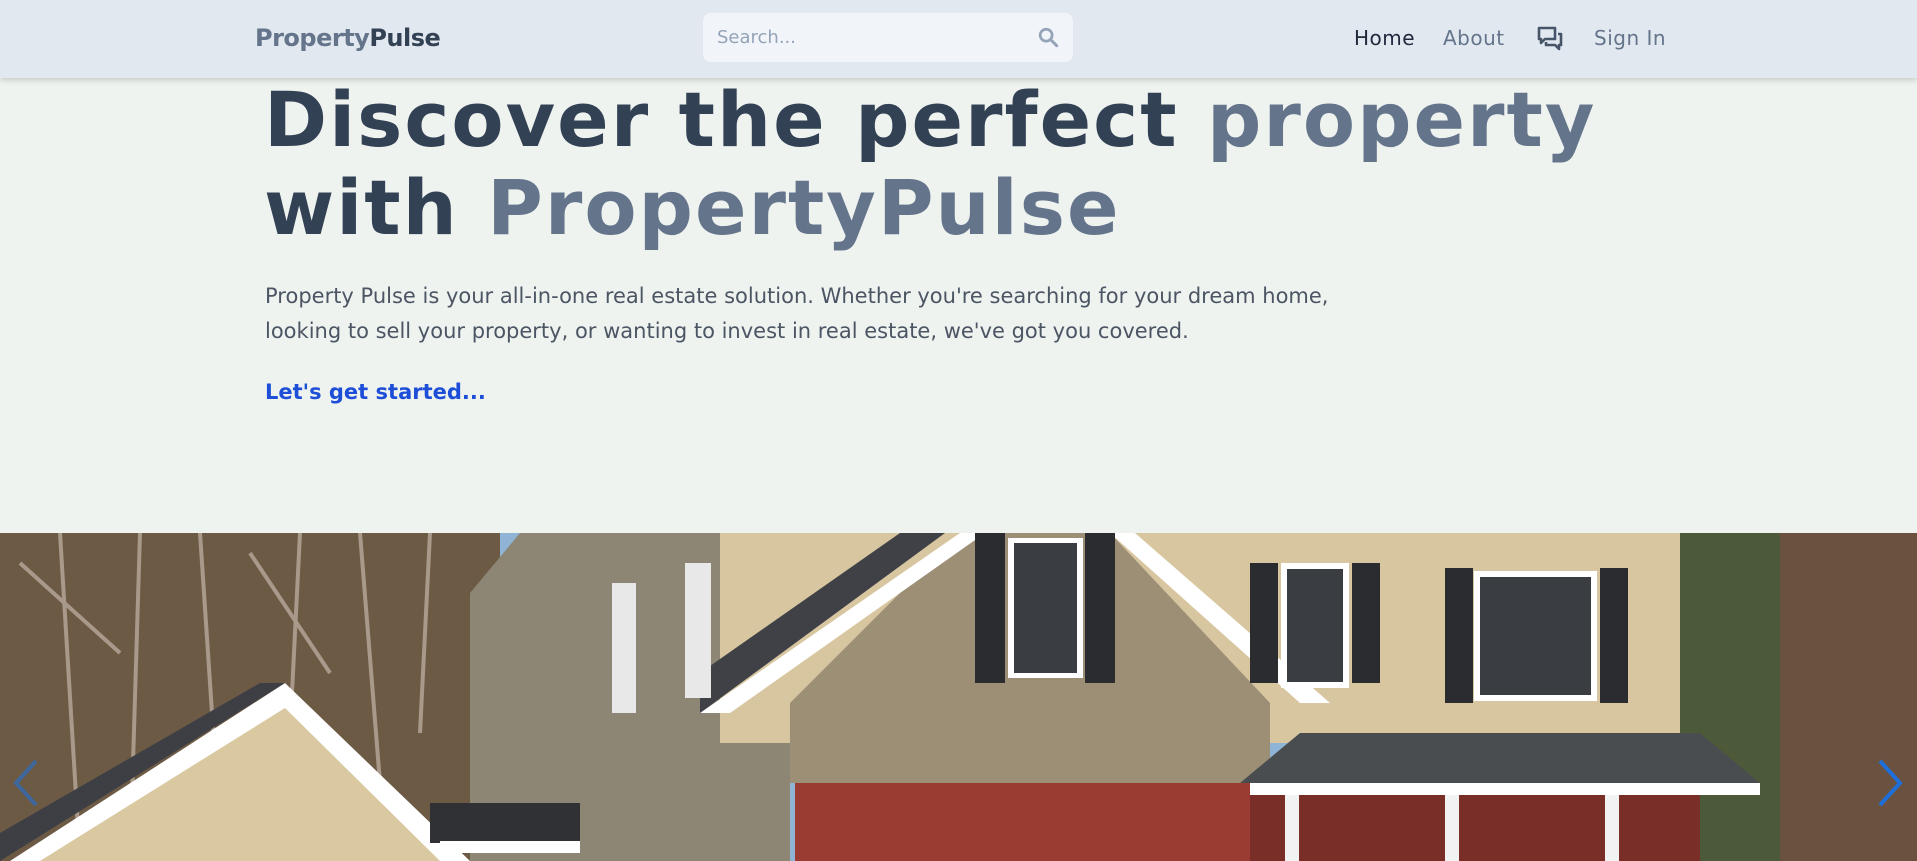 The height and width of the screenshot is (861, 1917). Describe the element at coordinates (1384, 38) in the screenshot. I see `nav-home: Home` at that location.